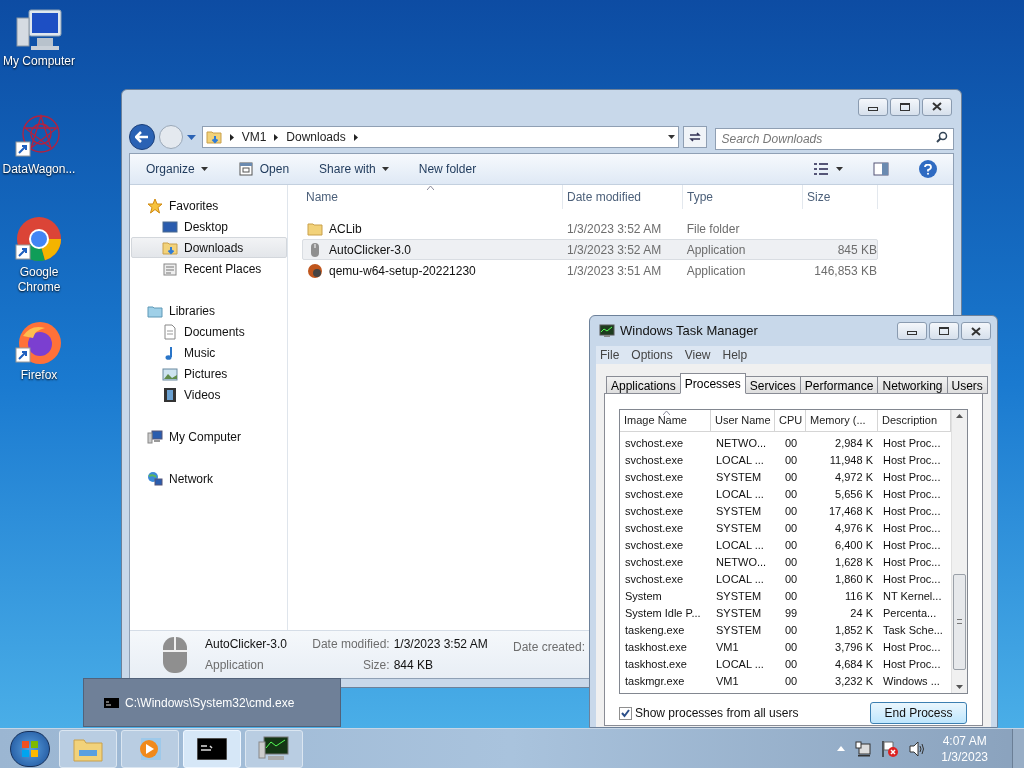 This screenshot has height=768, width=1024. I want to click on column-header: Size, so click(840, 197).